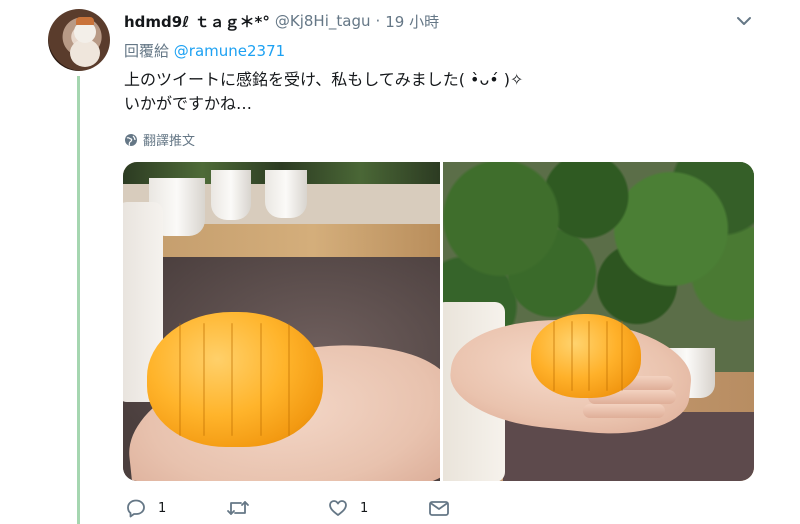 This screenshot has height=524, width=800. I want to click on retweet-button, so click(244, 508).